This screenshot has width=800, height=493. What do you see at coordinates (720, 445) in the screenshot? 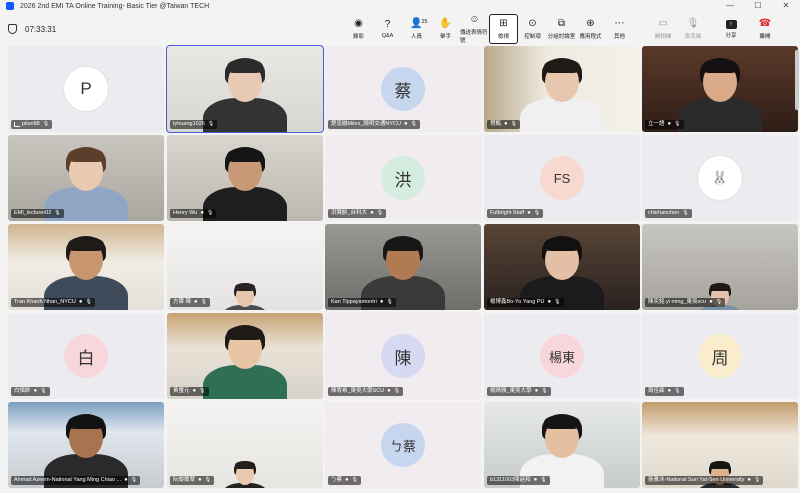
I see `participant-tile: 張雅沐-National Sun Yat-Sen University ● 🎙` at bounding box center [720, 445].